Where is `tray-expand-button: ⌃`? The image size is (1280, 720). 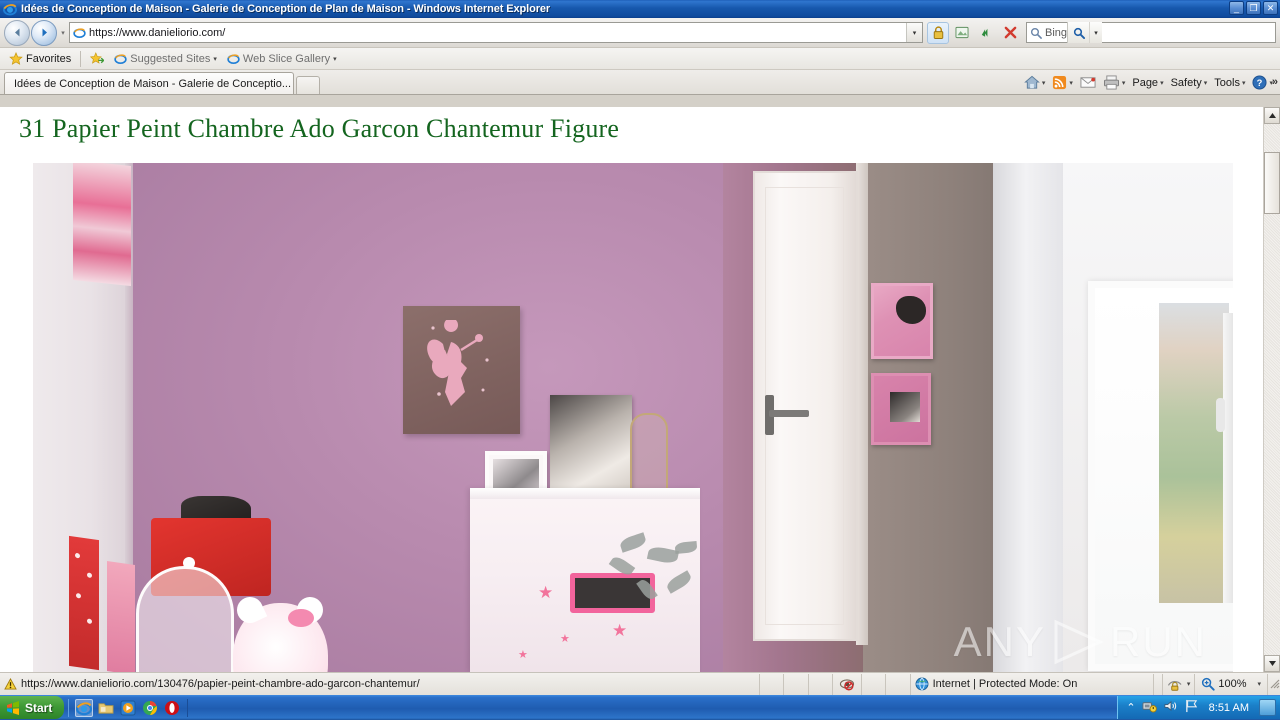
tray-expand-button: ⌃ is located at coordinates (1130, 707).